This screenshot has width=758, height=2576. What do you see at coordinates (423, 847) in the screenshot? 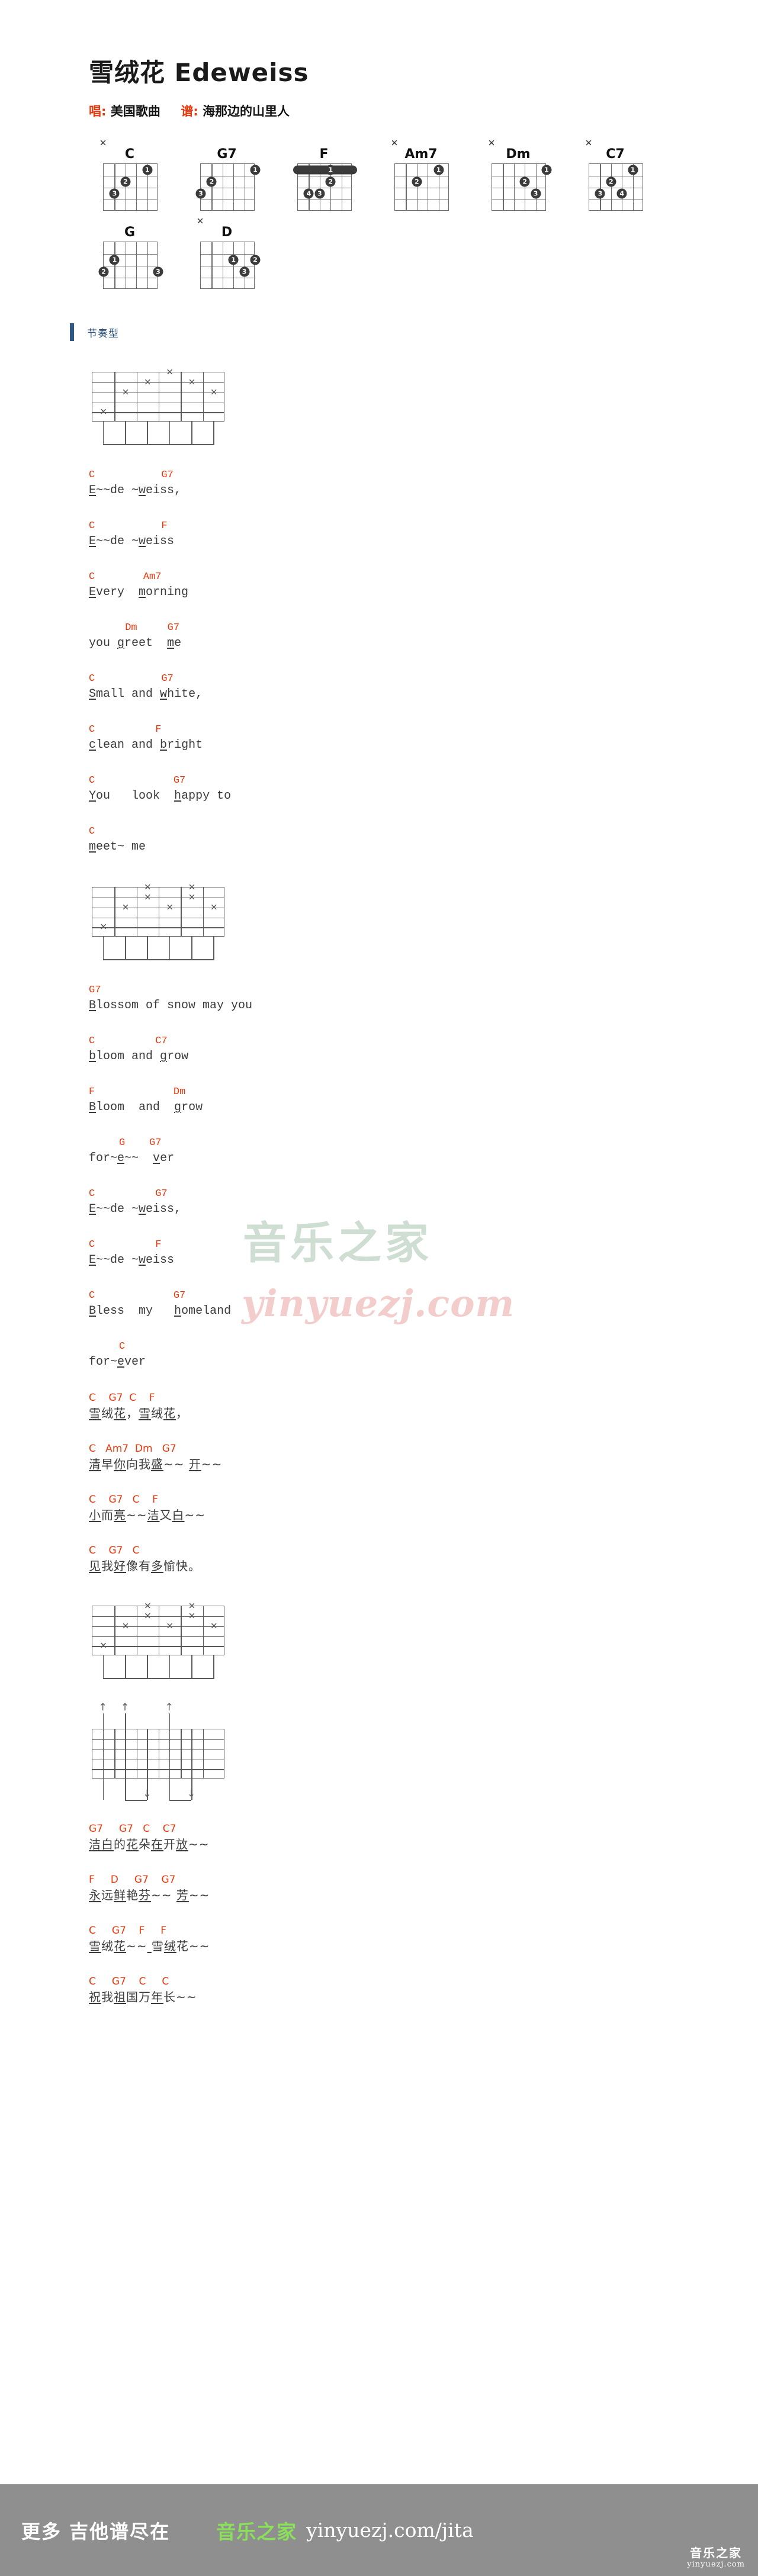
I see `lyric-text-row: meet~ me` at bounding box center [423, 847].